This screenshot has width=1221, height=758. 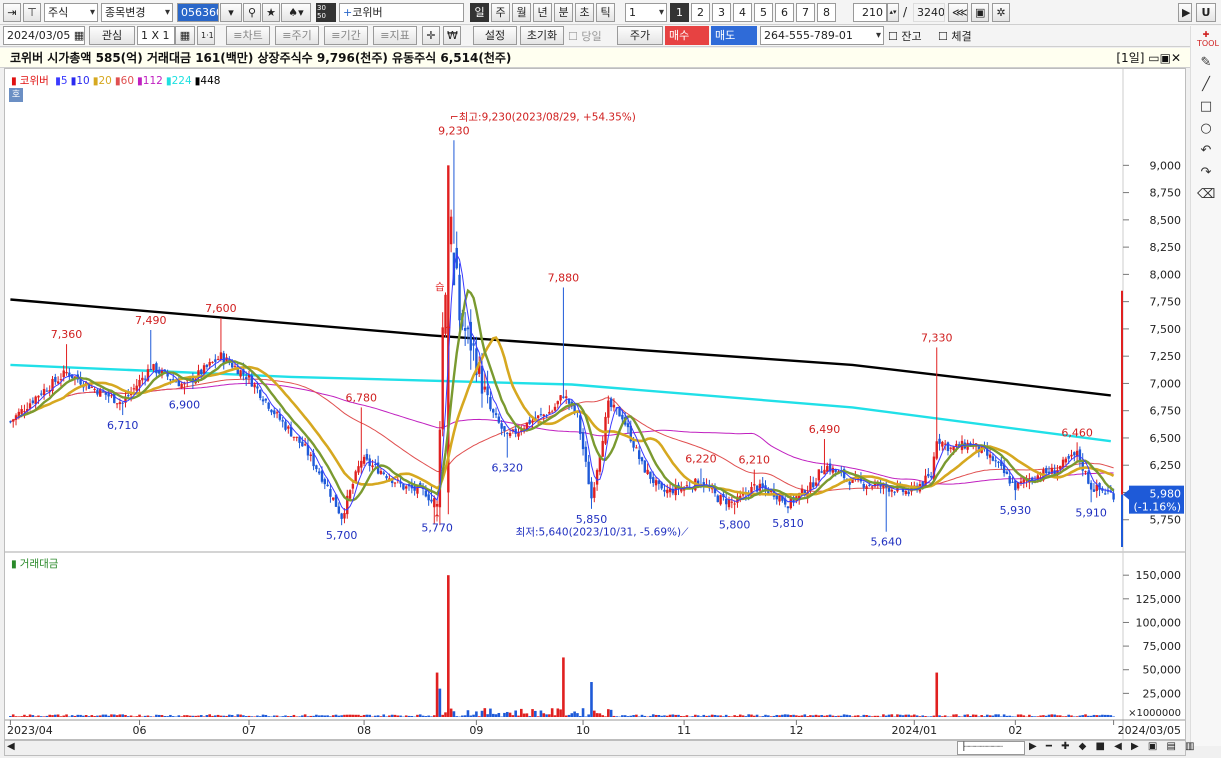 What do you see at coordinates (198, 12) in the screenshot?
I see `stock-code-input: 056360` at bounding box center [198, 12].